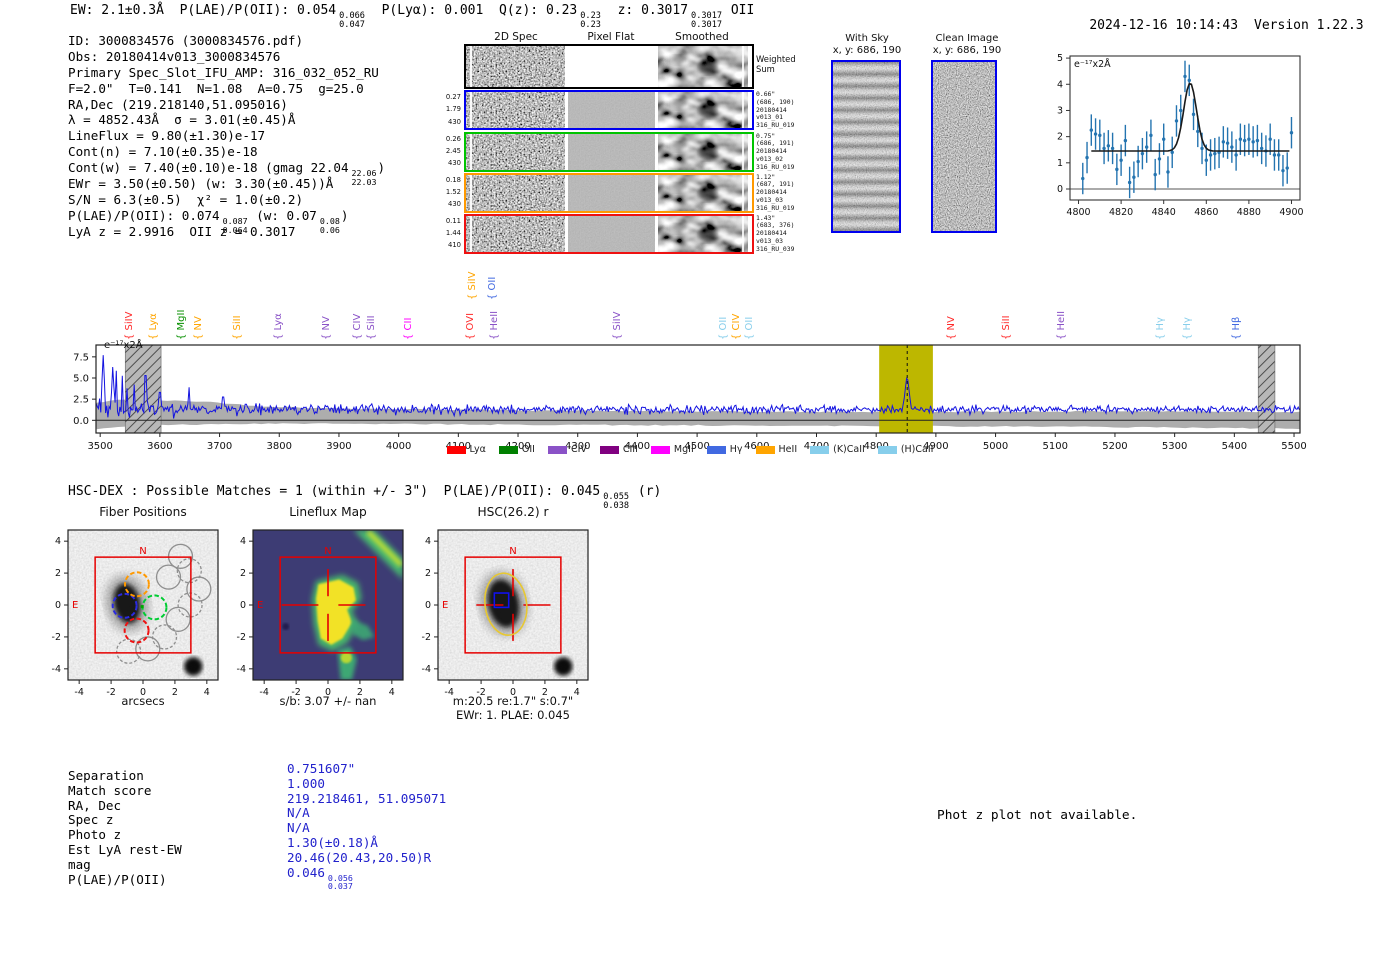  I want to click on info-text: ), so click(344, 215).